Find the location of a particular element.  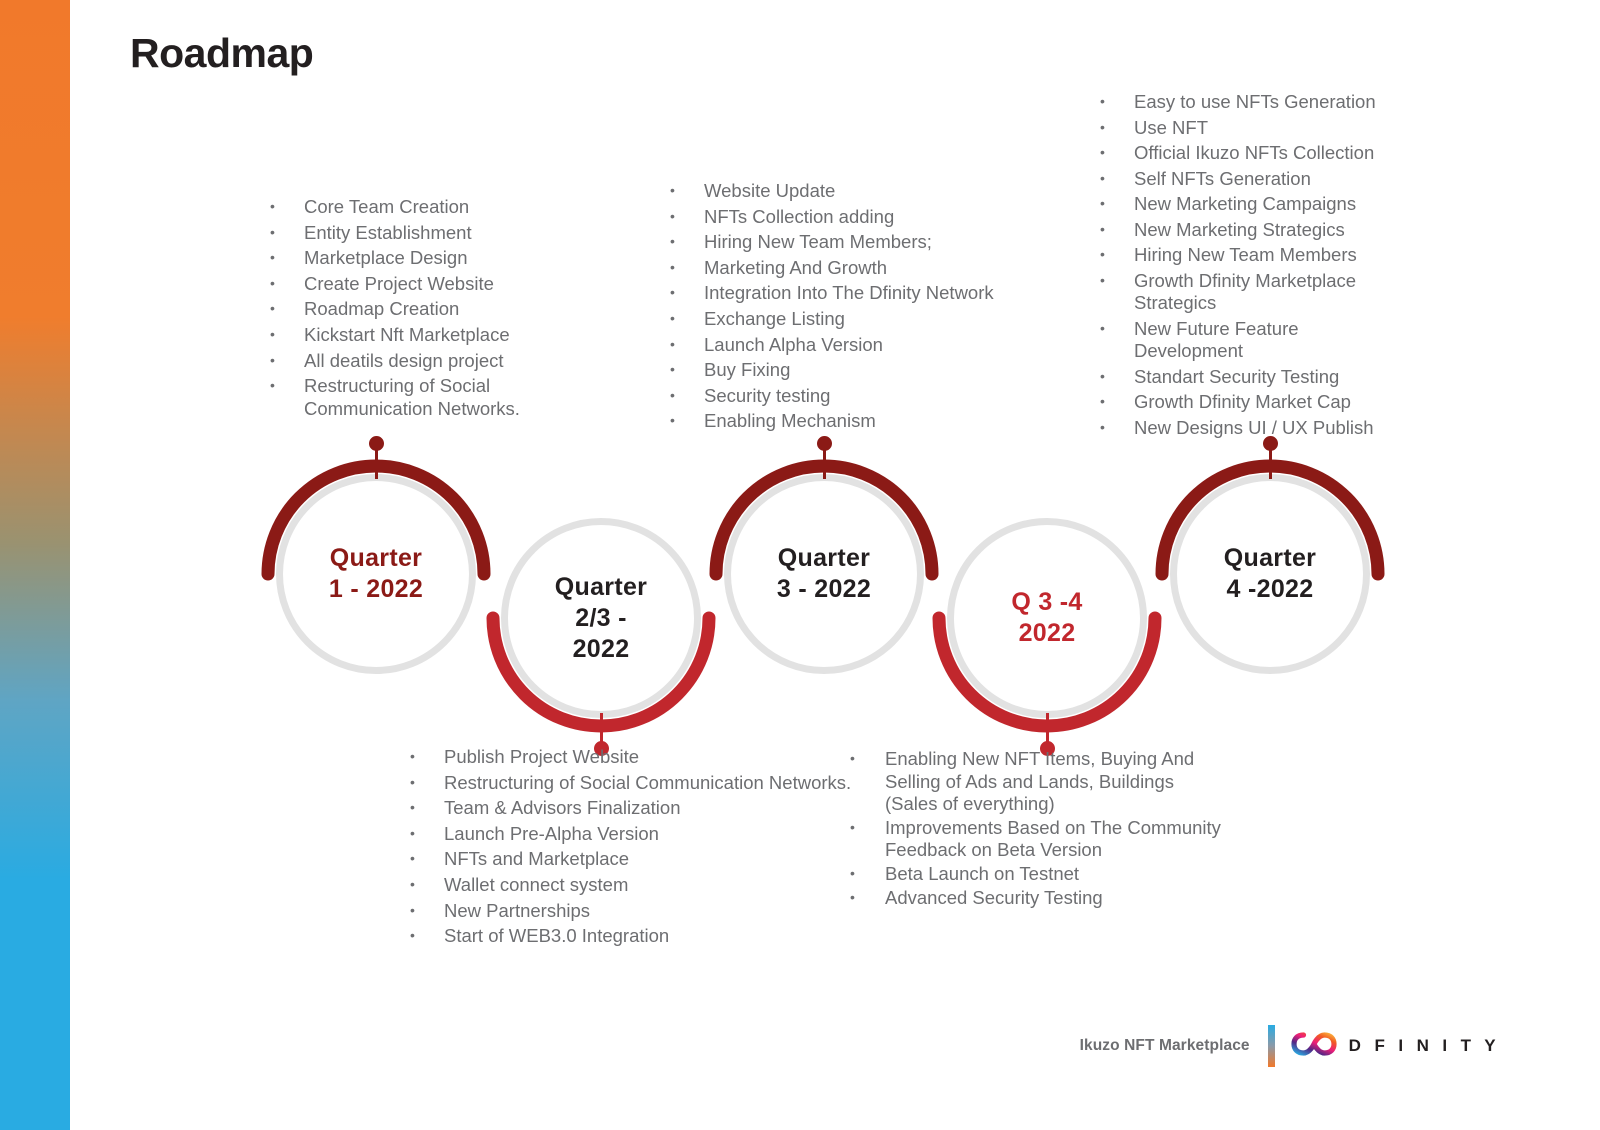

node-label-line: 2/3 - is located at coordinates (601, 617).